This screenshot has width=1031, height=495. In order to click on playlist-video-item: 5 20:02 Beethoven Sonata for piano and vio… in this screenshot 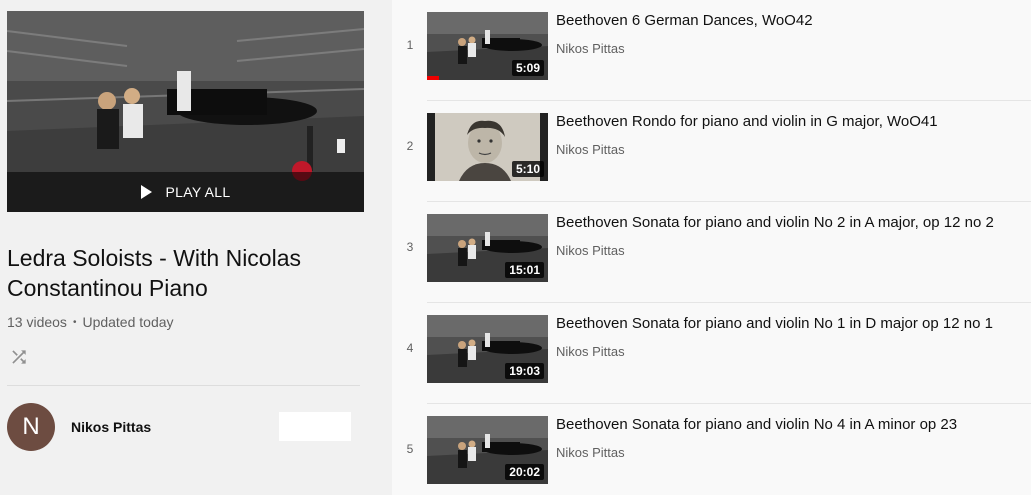, I will do `click(711, 449)`.